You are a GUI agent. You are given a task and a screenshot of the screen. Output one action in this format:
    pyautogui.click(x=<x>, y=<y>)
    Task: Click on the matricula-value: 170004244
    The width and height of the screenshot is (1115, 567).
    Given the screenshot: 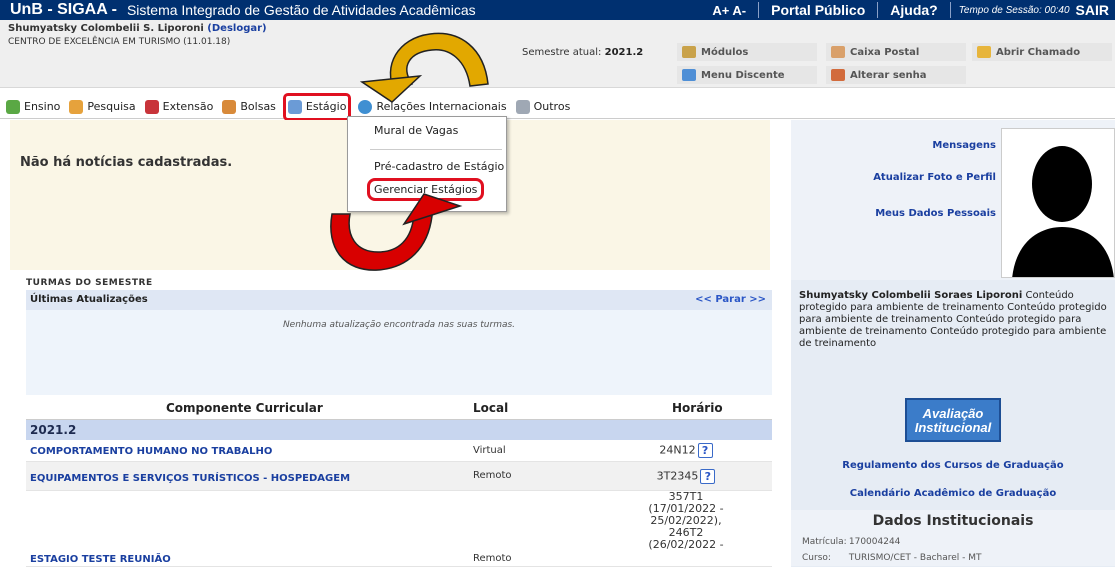 What is the action you would take?
    pyautogui.click(x=874, y=542)
    